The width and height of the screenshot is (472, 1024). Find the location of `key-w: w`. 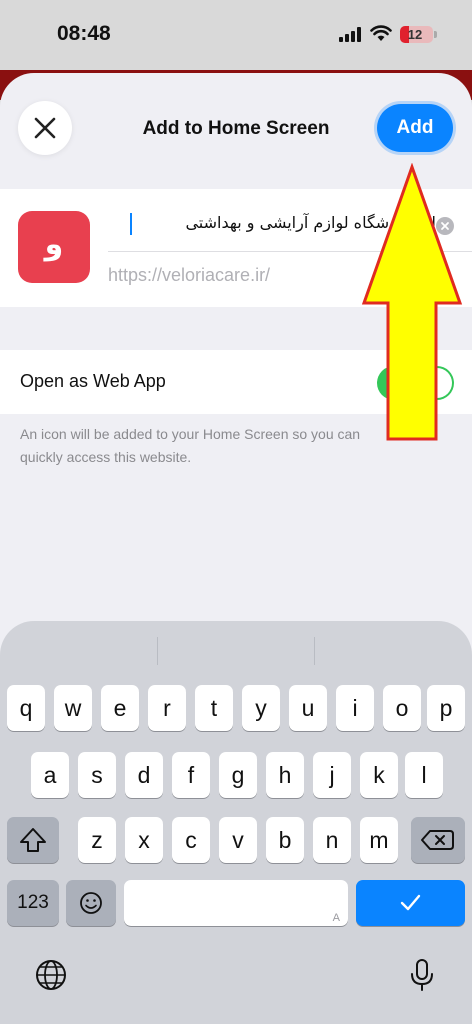

key-w: w is located at coordinates (73, 708).